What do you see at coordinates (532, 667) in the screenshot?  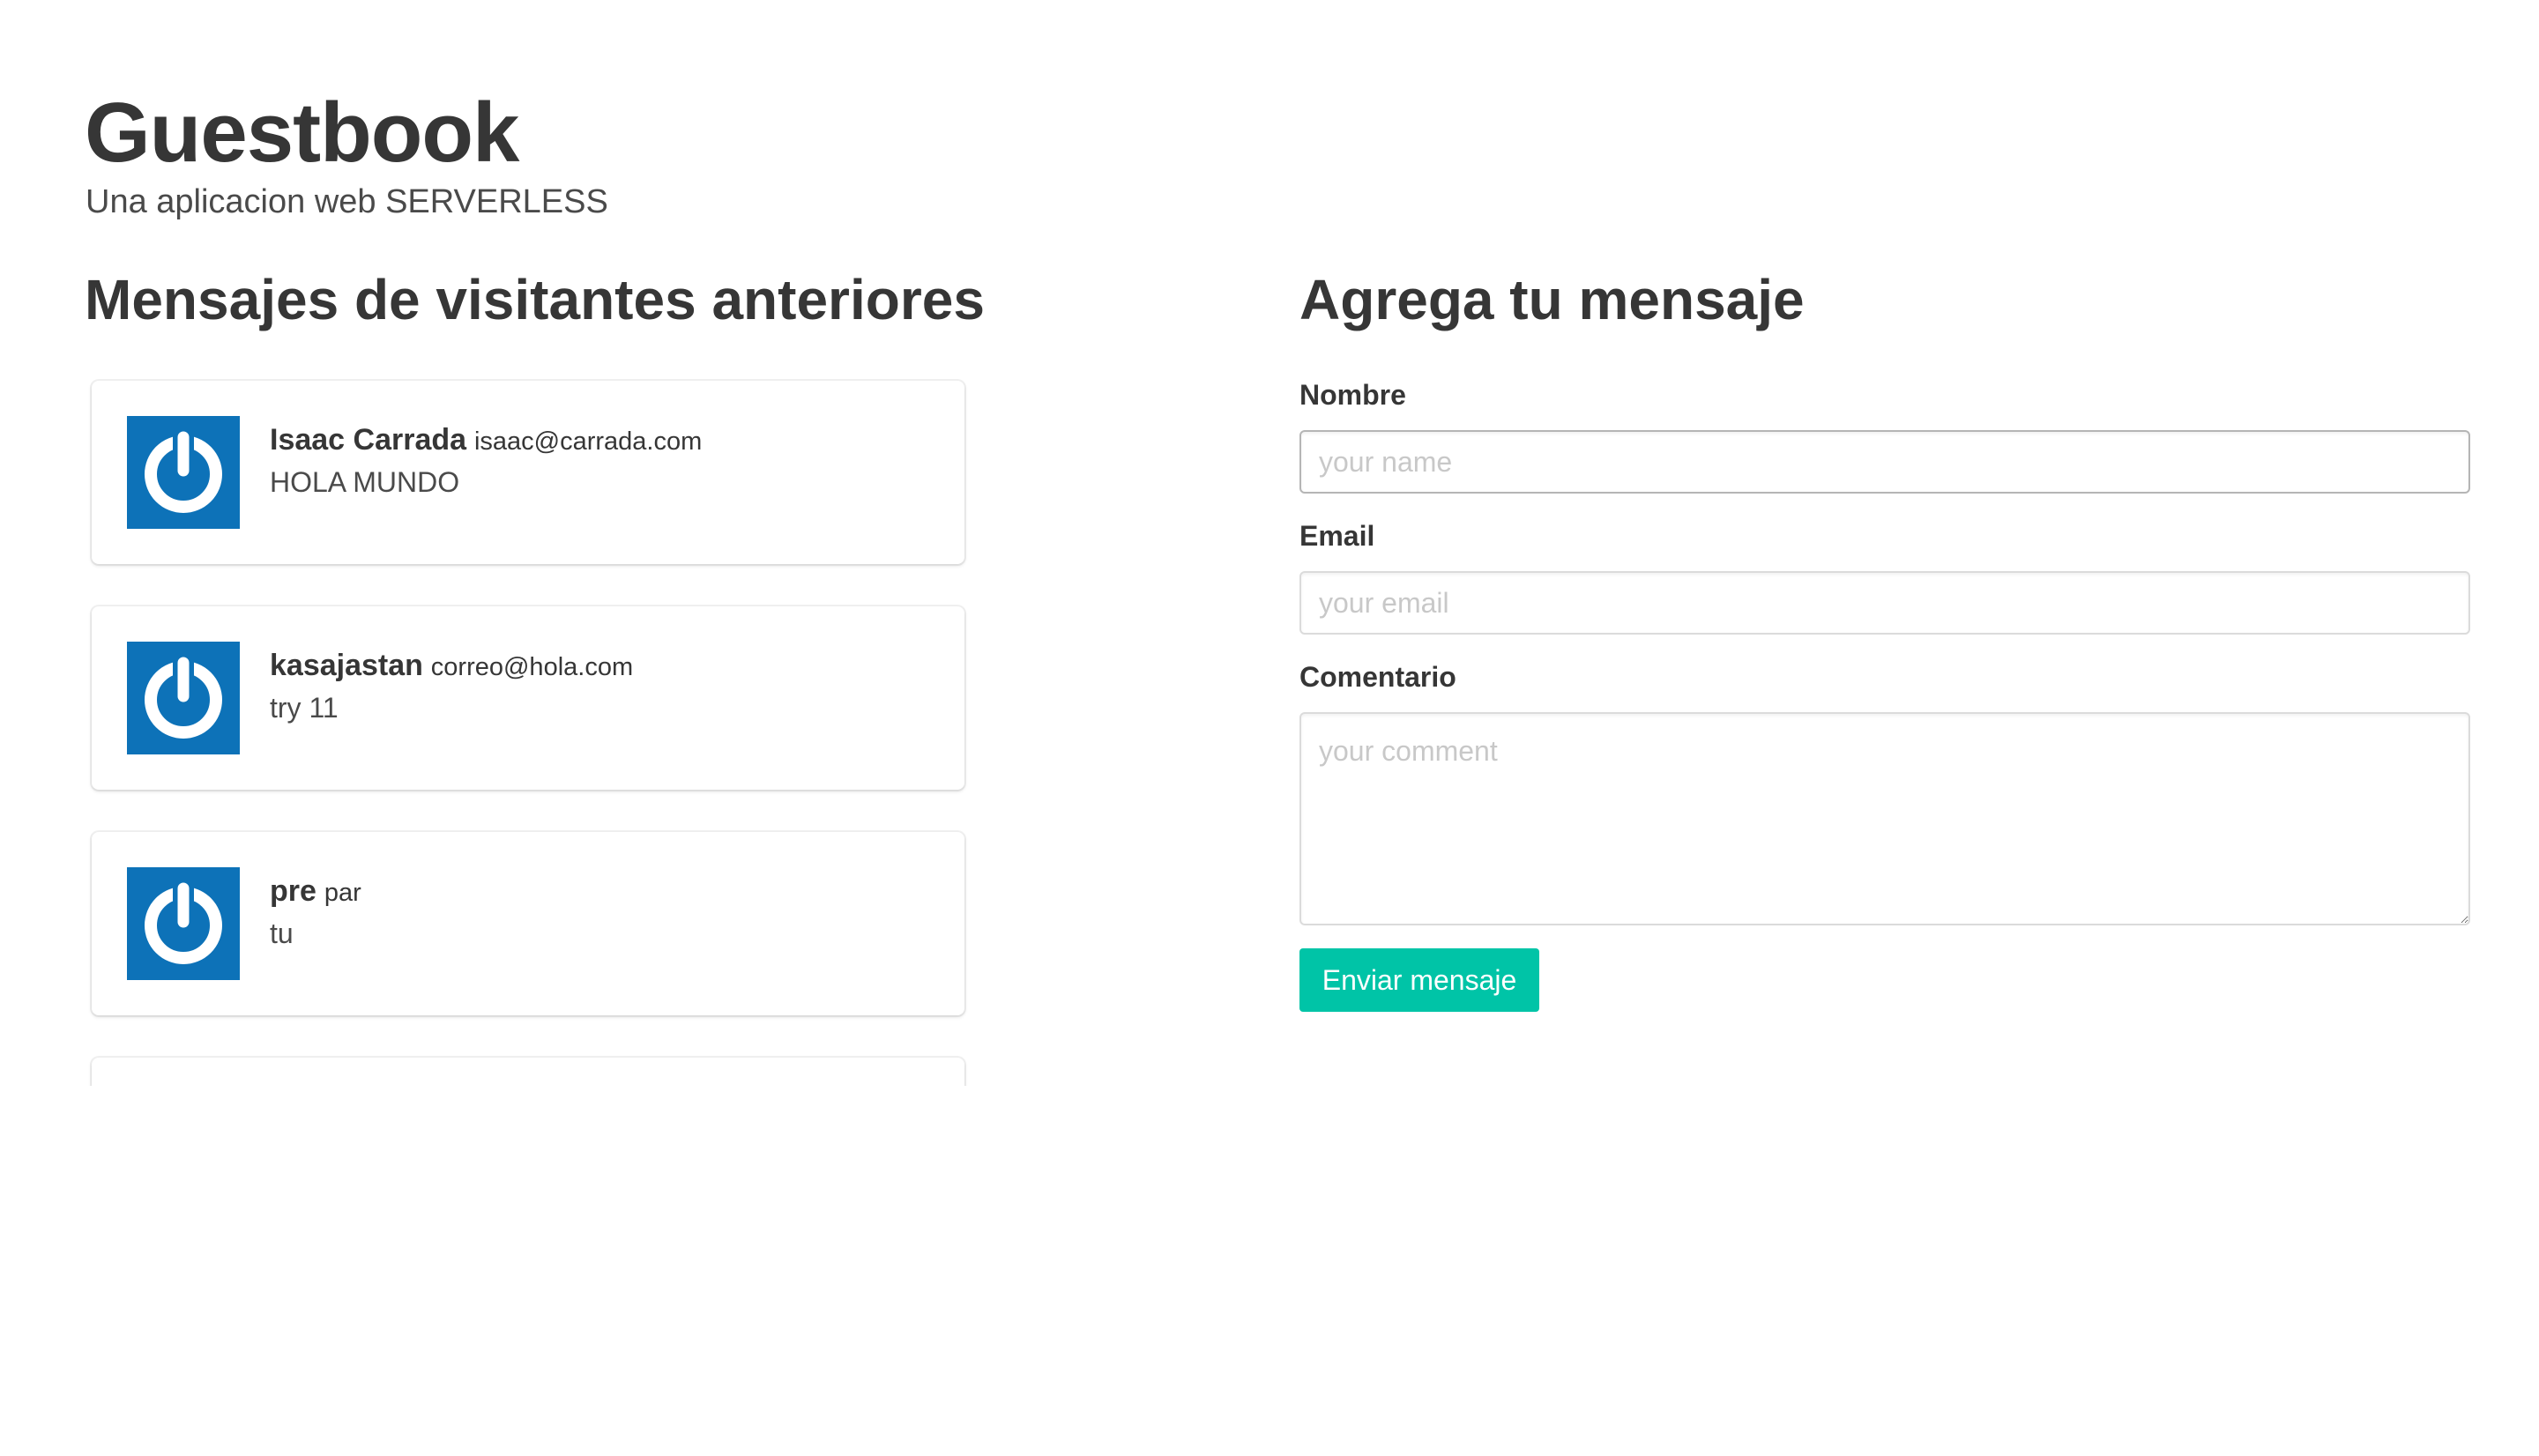 I see `message-email: correo@hola.com` at bounding box center [532, 667].